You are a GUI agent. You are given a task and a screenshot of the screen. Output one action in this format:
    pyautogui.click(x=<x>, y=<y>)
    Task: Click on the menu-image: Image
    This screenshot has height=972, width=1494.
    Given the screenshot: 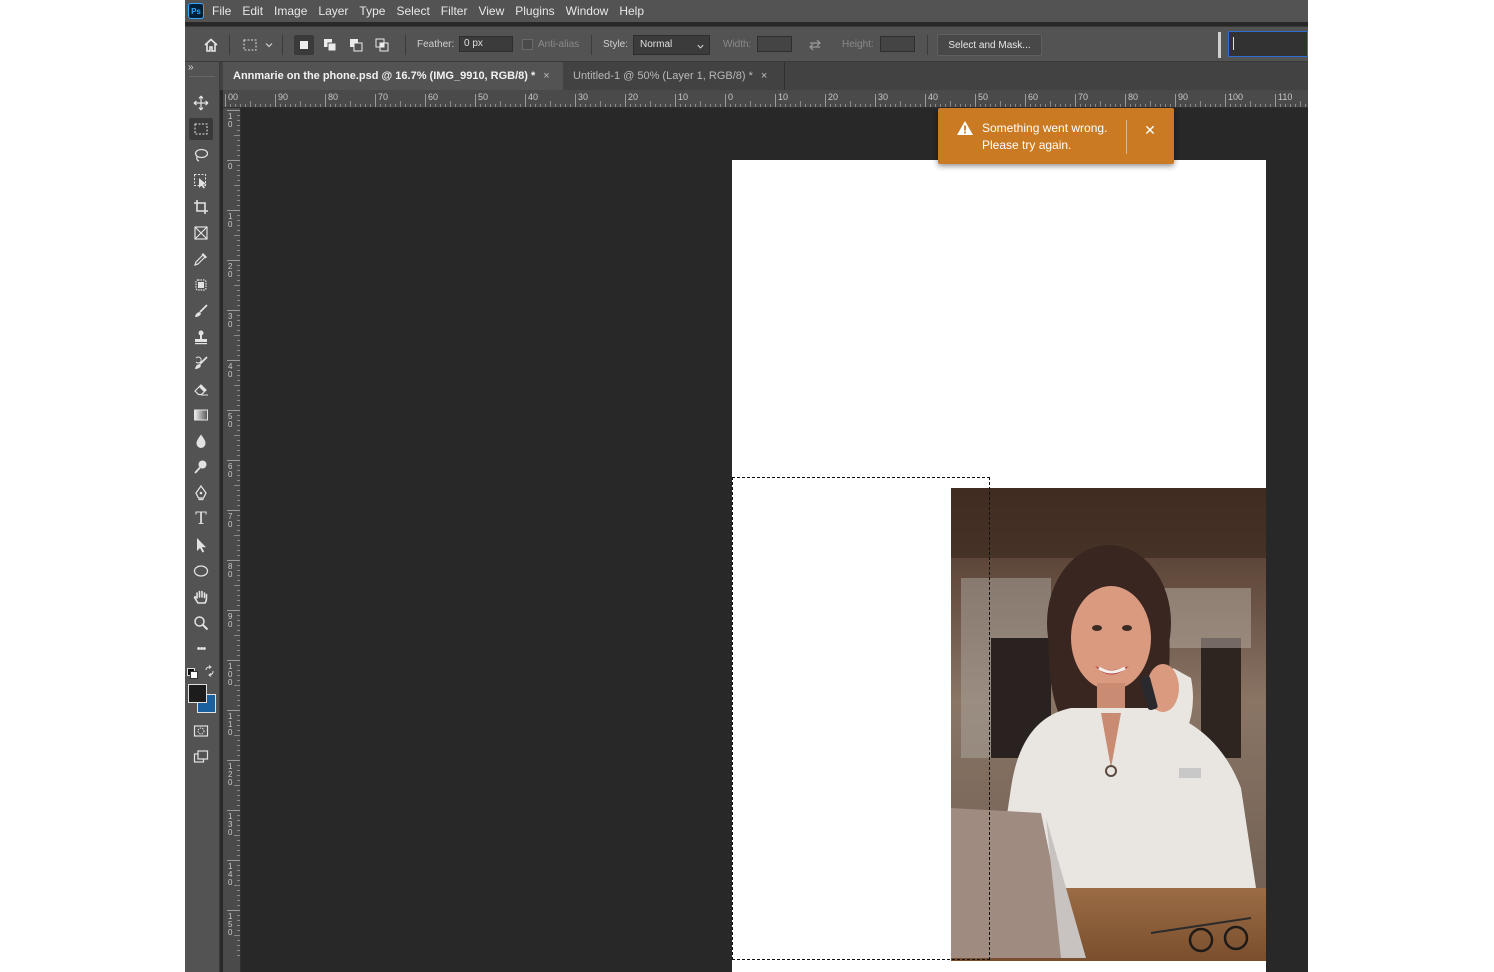 What is the action you would take?
    pyautogui.click(x=290, y=11)
    